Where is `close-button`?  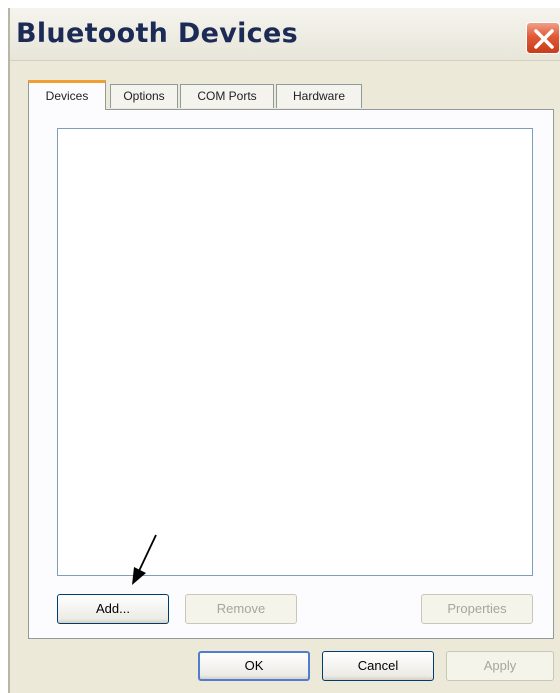 close-button is located at coordinates (543, 38).